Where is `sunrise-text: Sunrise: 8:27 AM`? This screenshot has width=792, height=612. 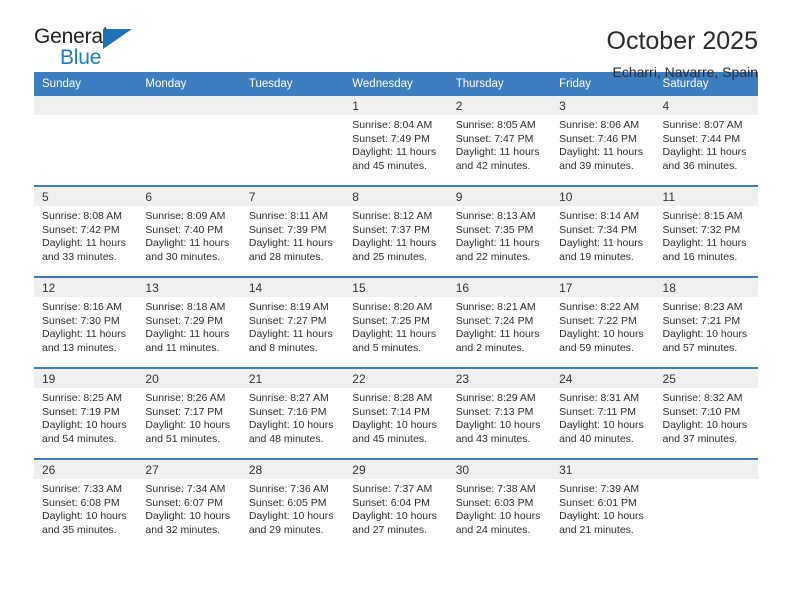
sunrise-text: Sunrise: 8:27 AM is located at coordinates (288, 398).